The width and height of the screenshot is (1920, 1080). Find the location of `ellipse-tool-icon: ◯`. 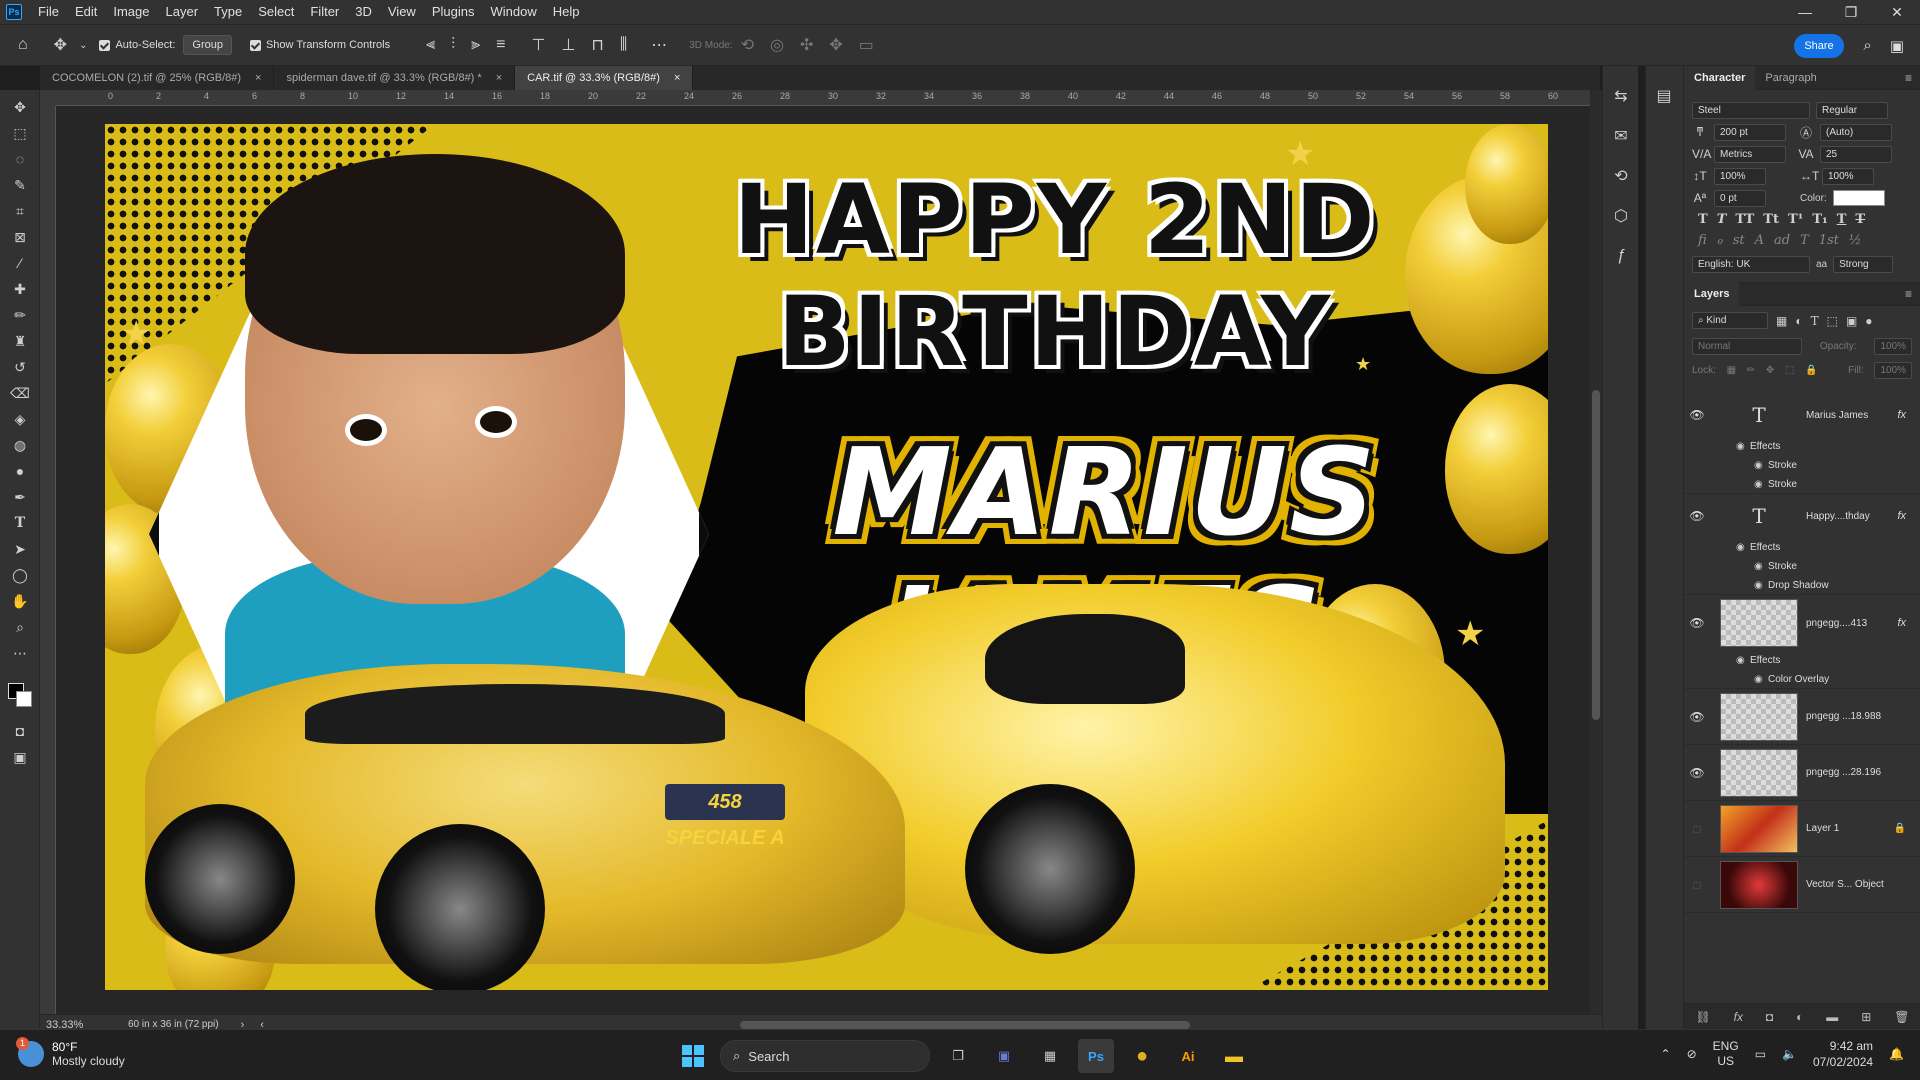

ellipse-tool-icon: ◯ is located at coordinates (20, 575).